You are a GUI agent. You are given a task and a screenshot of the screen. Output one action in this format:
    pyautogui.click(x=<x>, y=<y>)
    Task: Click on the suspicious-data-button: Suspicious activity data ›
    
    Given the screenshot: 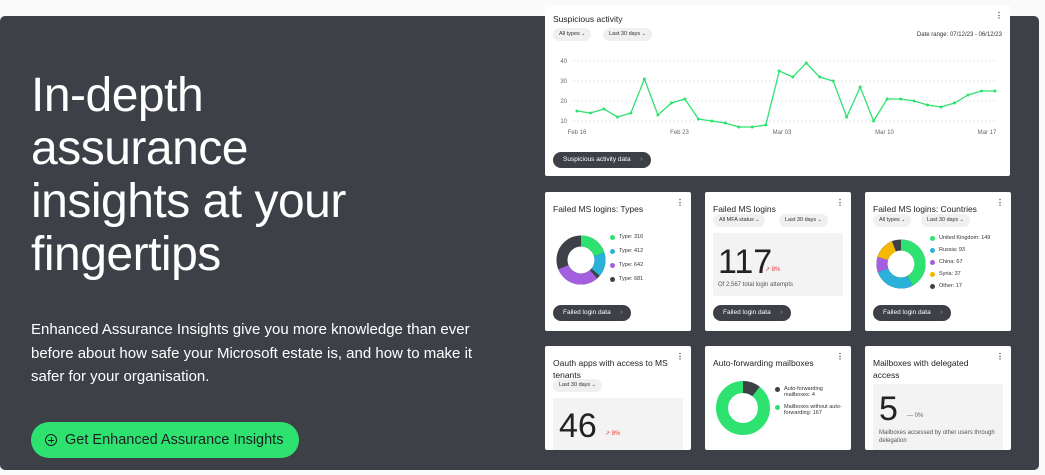 What is the action you would take?
    pyautogui.click(x=602, y=160)
    